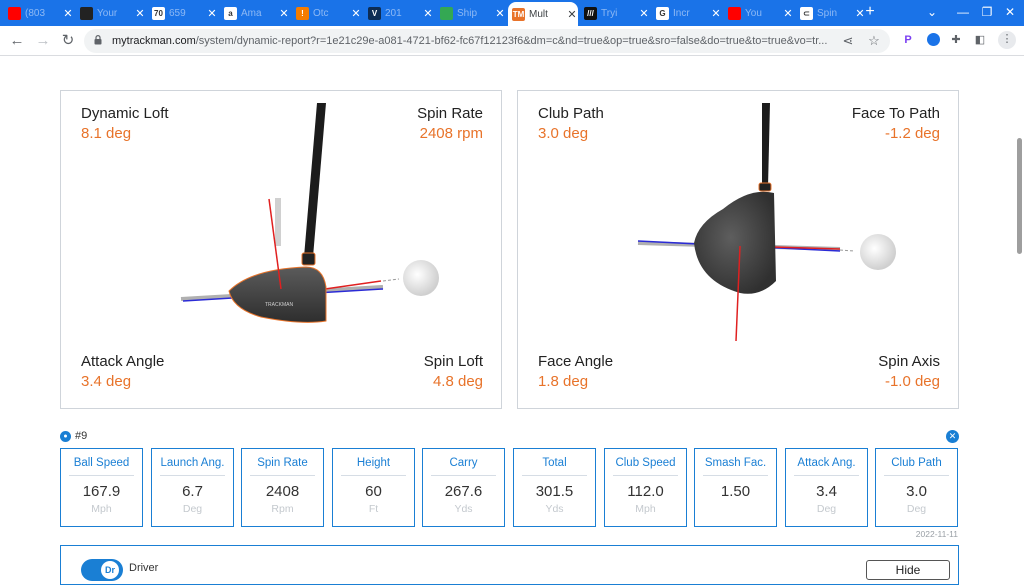  I want to click on new-tab-button: +, so click(870, 12).